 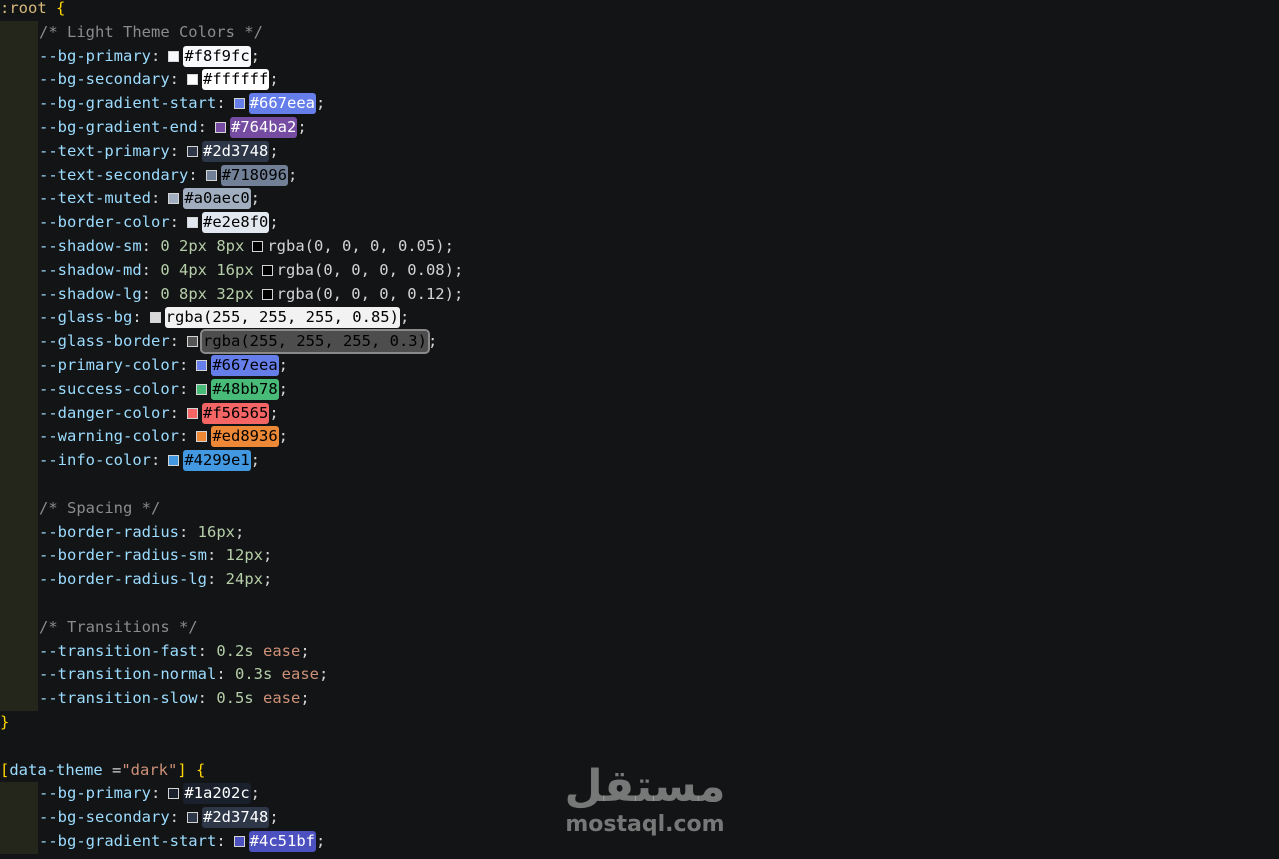 I want to click on variable-name: --bg-secondary, so click(x=104, y=817).